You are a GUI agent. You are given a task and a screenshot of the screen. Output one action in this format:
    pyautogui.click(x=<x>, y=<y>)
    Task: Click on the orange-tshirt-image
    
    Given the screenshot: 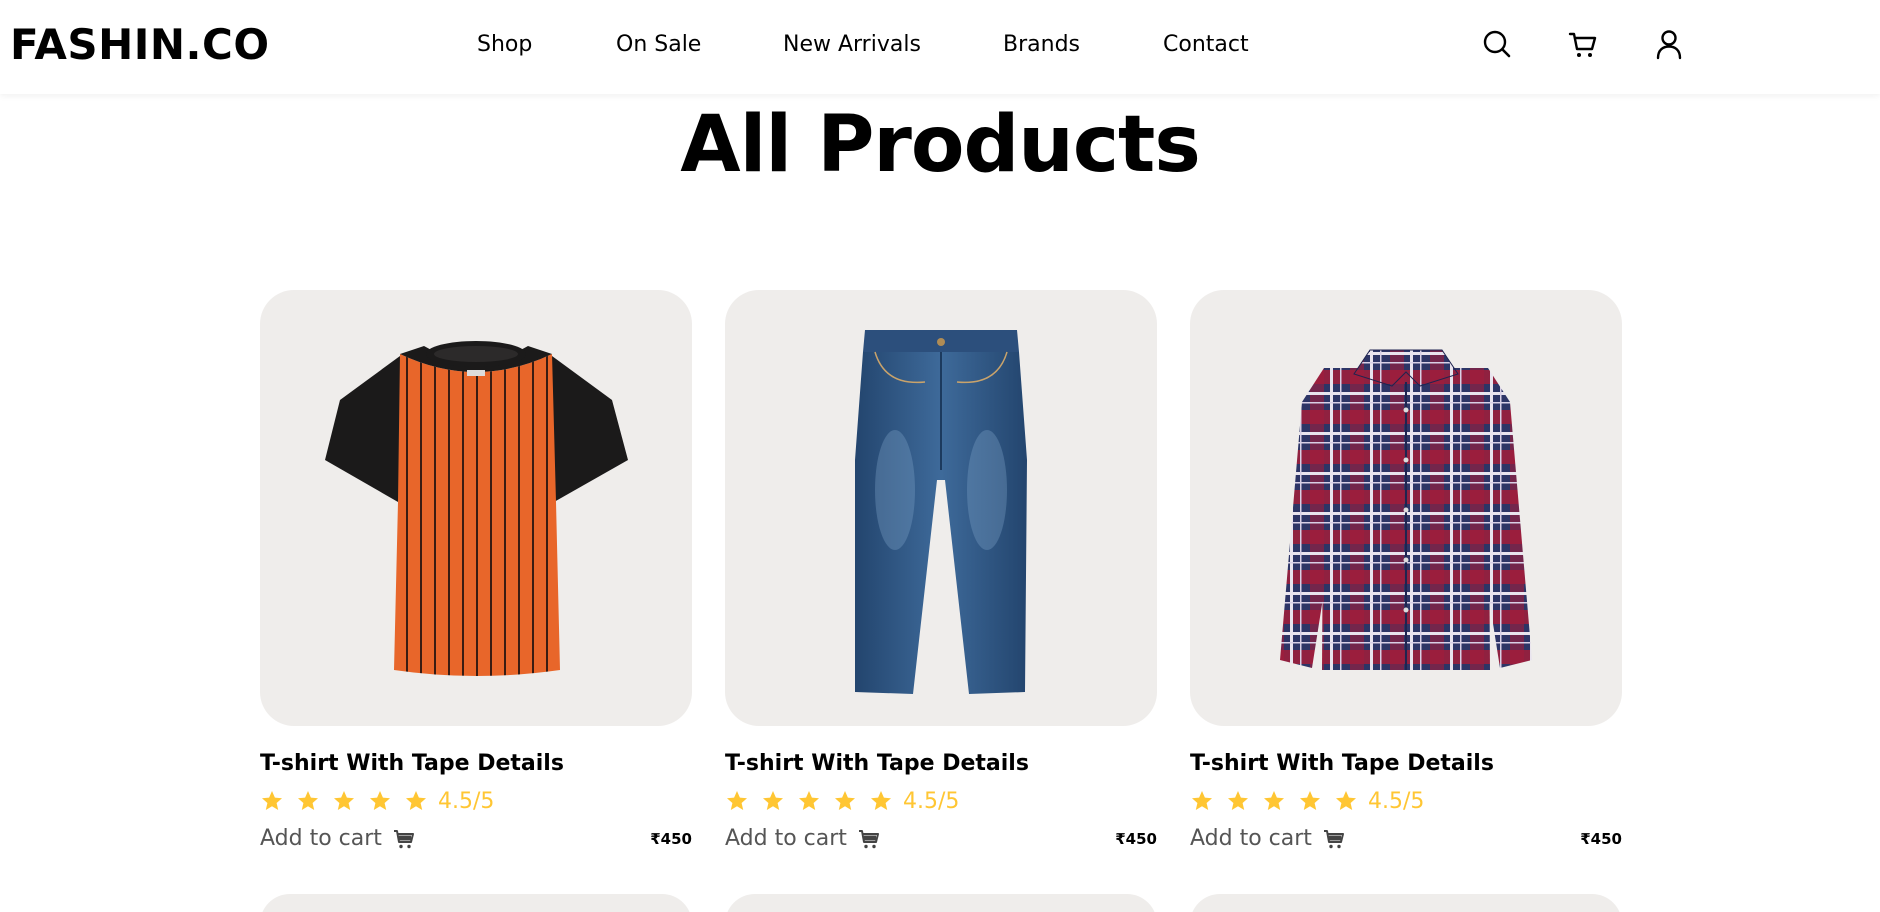 What is the action you would take?
    pyautogui.click(x=476, y=508)
    